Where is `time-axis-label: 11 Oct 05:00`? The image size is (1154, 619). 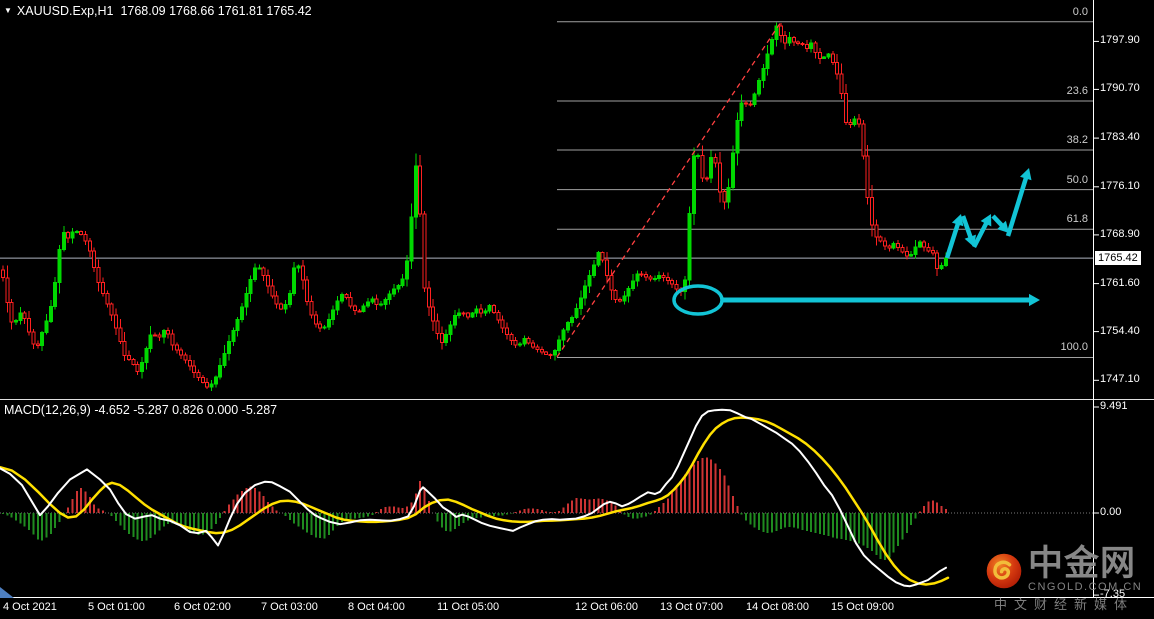
time-axis-label: 11 Oct 05:00 is located at coordinates (468, 607).